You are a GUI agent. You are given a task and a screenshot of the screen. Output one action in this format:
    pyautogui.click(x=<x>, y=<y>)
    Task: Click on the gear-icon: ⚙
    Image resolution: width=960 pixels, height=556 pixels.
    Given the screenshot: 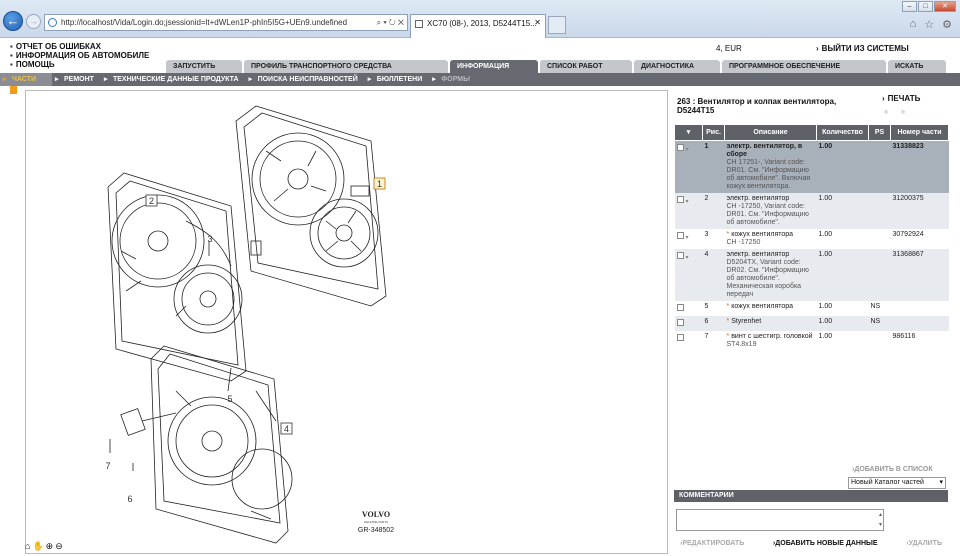 What is the action you would take?
    pyautogui.click(x=947, y=24)
    